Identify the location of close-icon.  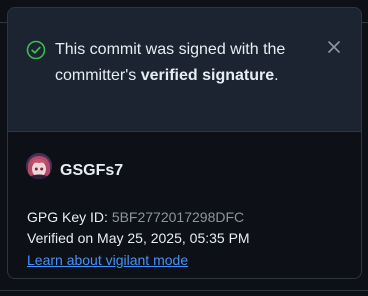
(334, 47).